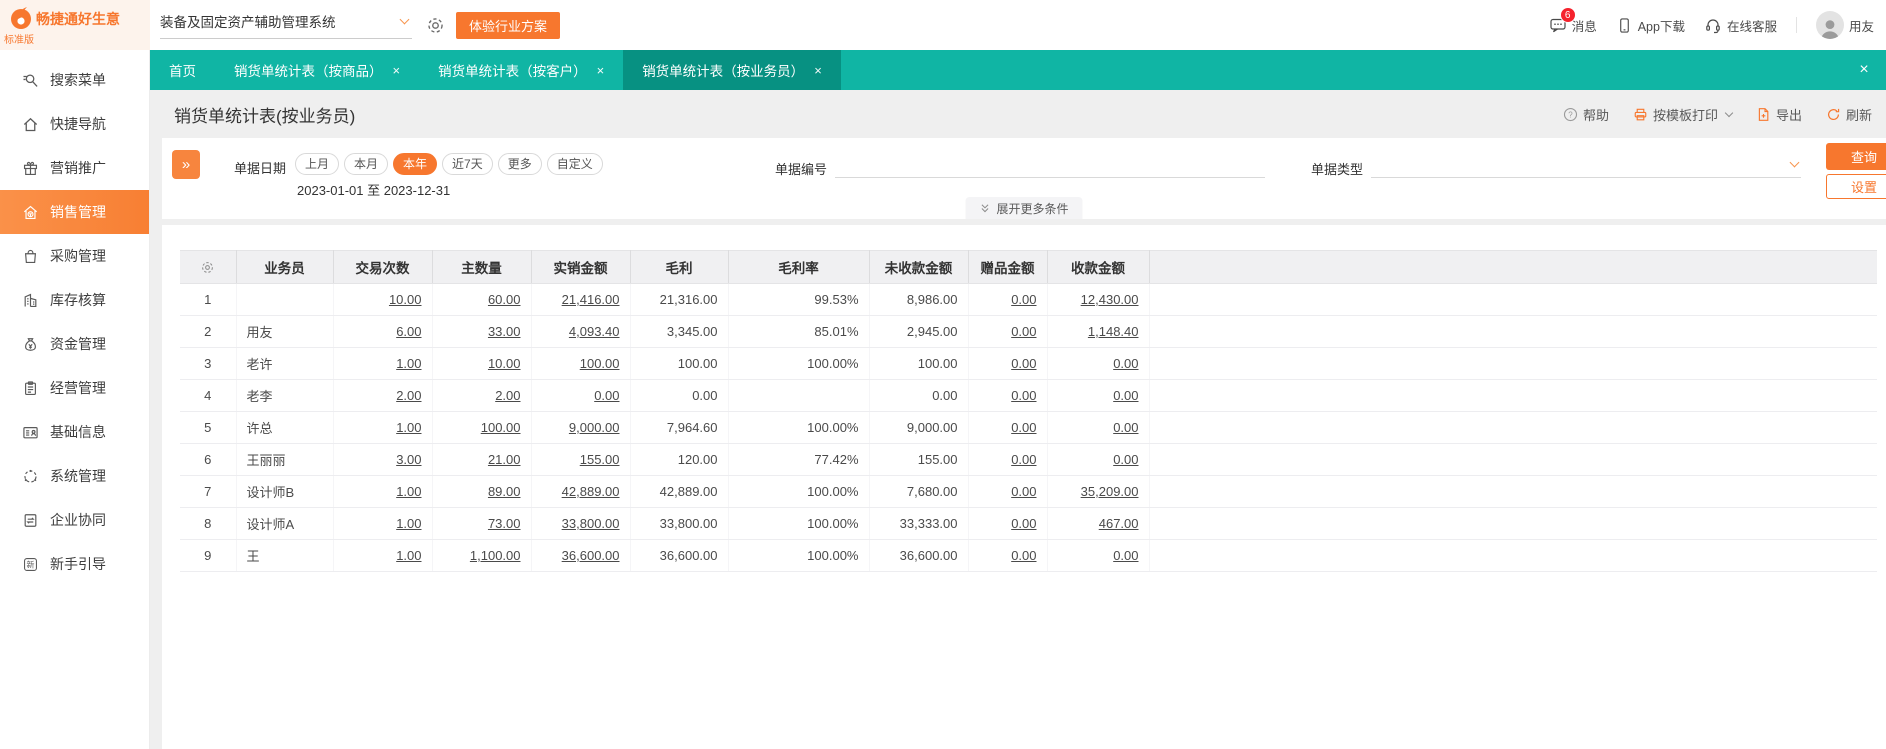 The height and width of the screenshot is (749, 1886). Describe the element at coordinates (1849, 114) in the screenshot. I see `refresh-button: 刷新` at that location.